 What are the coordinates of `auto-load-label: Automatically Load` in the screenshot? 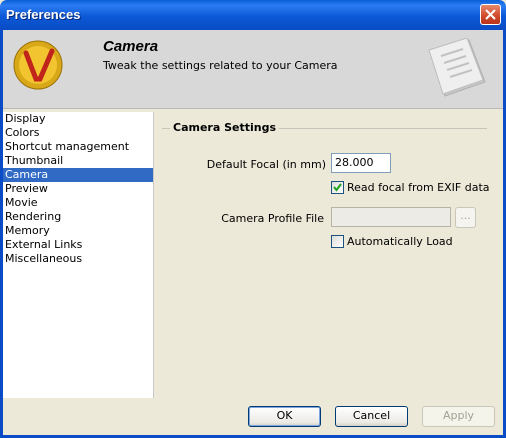 It's located at (400, 241).